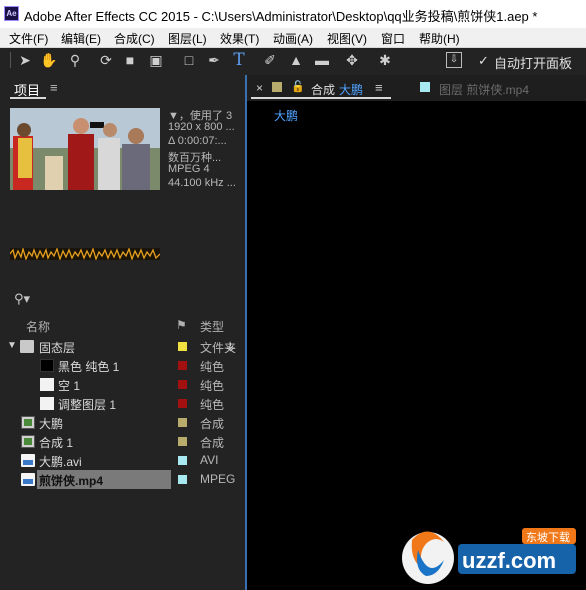 This screenshot has width=586, height=590. I want to click on pan-behind-icon: ▣, so click(156, 60).